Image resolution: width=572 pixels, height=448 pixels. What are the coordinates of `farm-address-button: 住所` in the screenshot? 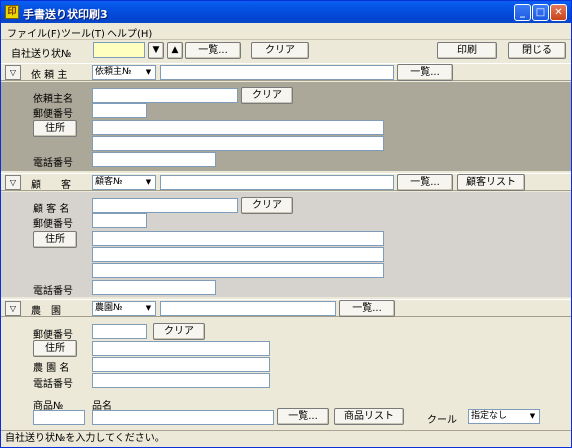 It's located at (55, 348).